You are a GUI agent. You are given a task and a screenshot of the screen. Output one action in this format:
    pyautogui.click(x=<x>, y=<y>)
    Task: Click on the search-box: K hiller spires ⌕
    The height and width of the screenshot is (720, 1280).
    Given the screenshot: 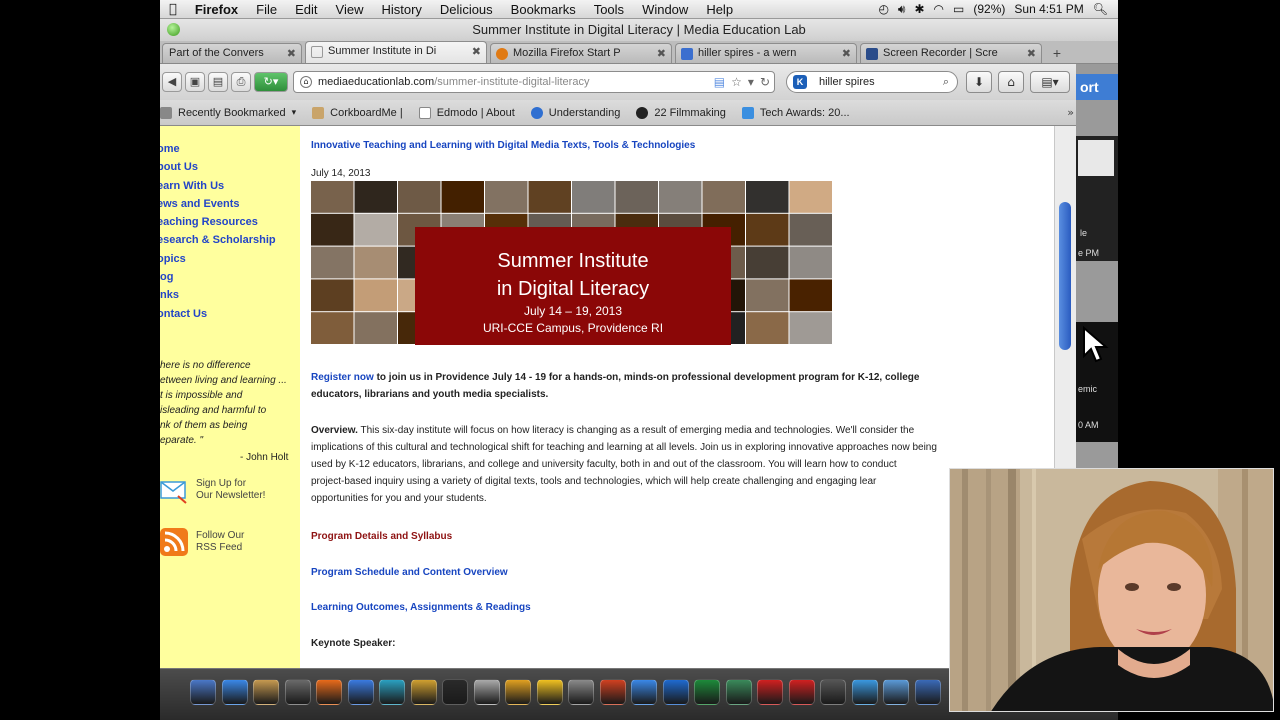 What is the action you would take?
    pyautogui.click(x=872, y=82)
    